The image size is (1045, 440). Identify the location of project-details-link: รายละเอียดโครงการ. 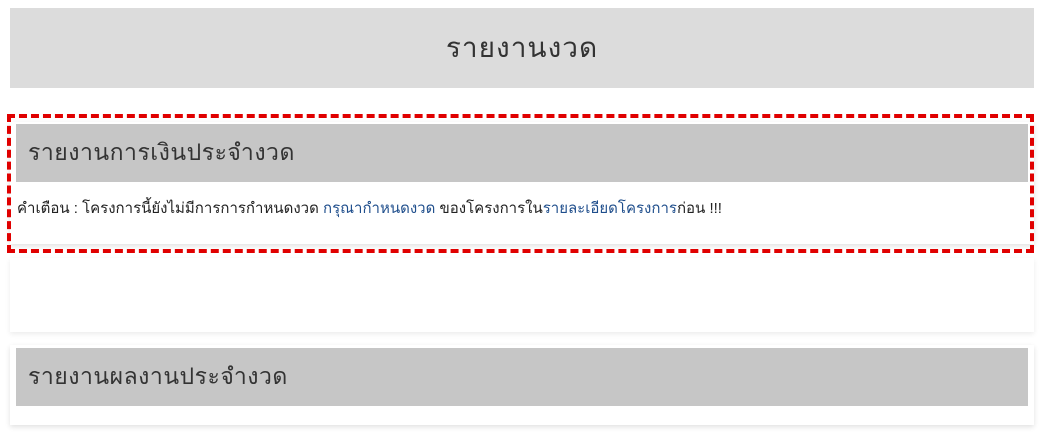
(610, 208).